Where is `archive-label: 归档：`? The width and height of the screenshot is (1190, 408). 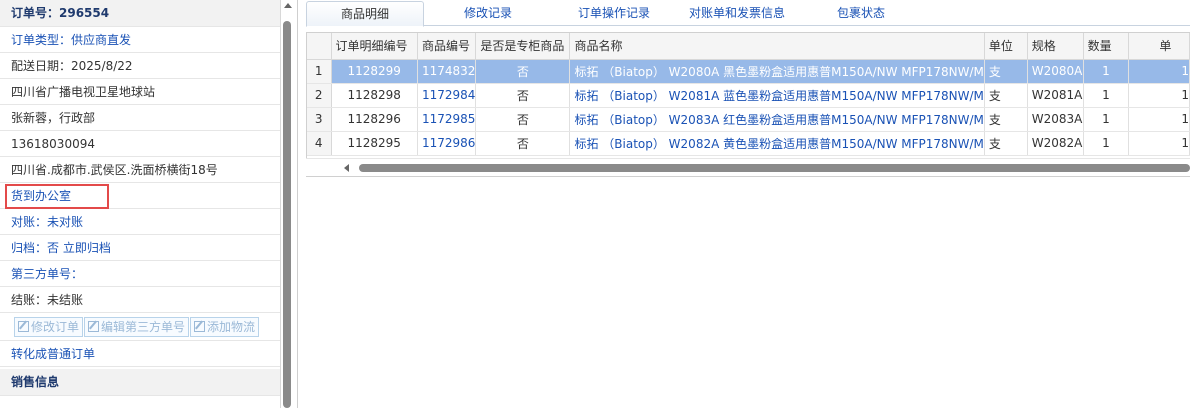
archive-label: 归档： is located at coordinates (29, 248).